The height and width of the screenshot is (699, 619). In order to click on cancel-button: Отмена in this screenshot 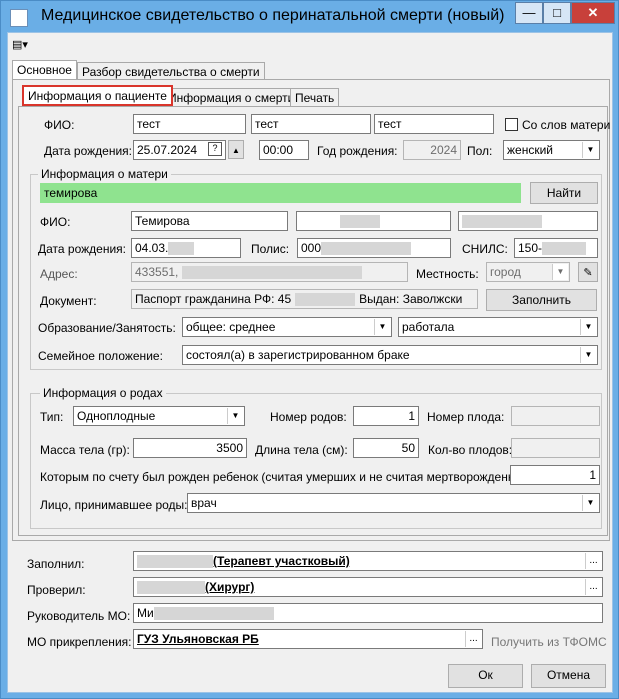, I will do `click(568, 676)`.